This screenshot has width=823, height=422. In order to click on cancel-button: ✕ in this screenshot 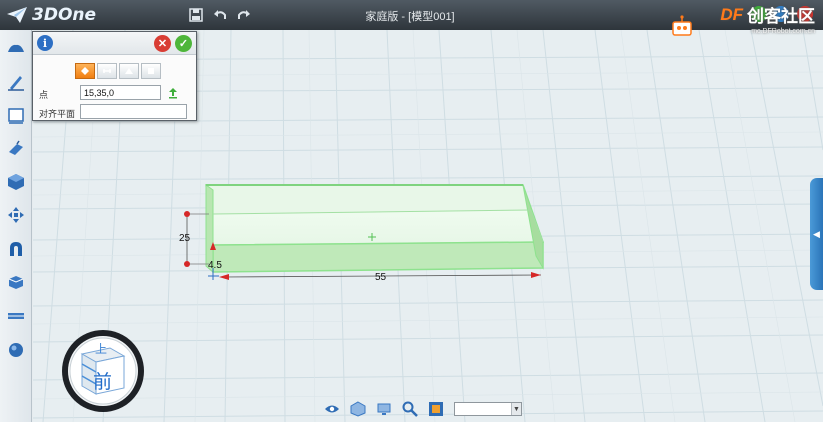, I will do `click(162, 43)`.